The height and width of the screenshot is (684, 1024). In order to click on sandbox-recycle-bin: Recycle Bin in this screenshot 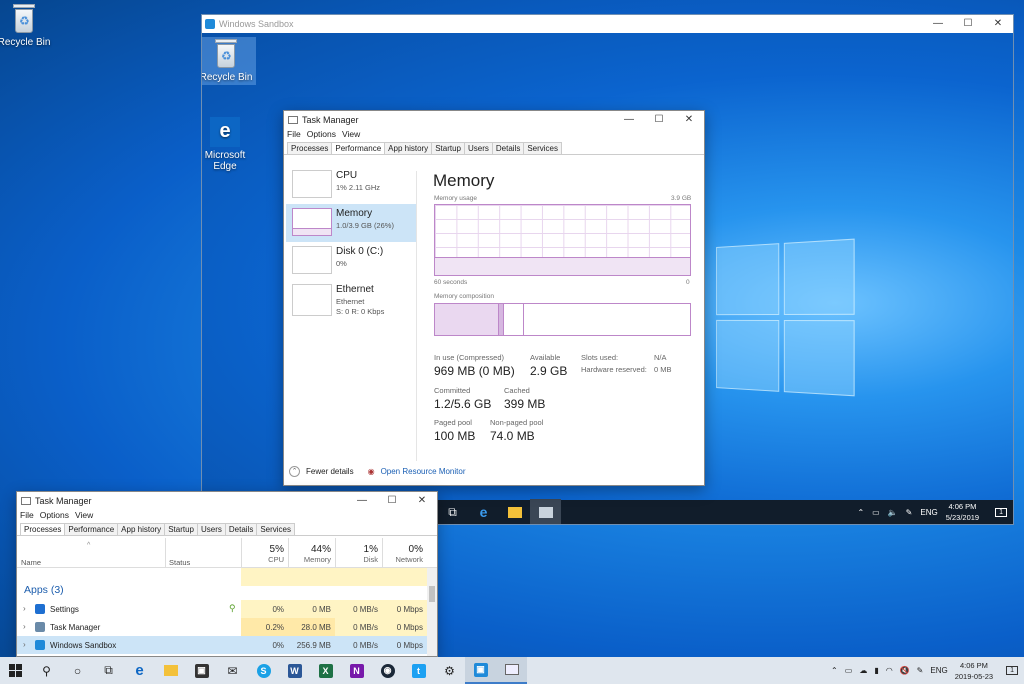, I will do `click(229, 61)`.